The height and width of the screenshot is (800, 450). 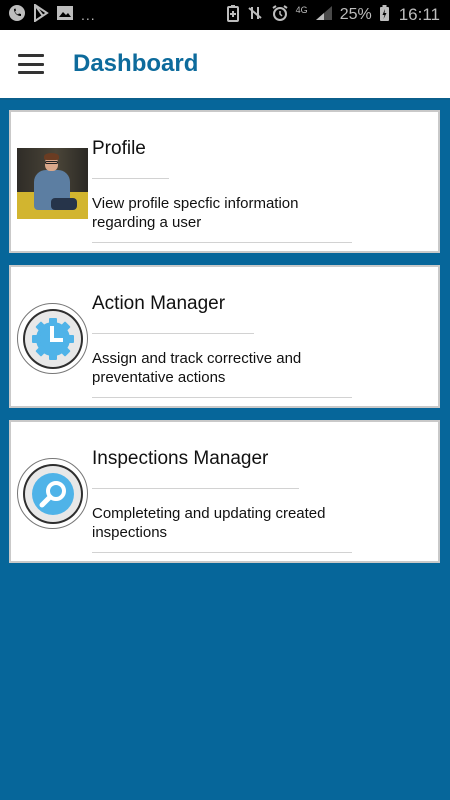 I want to click on battery-saver-icon, so click(x=232, y=15).